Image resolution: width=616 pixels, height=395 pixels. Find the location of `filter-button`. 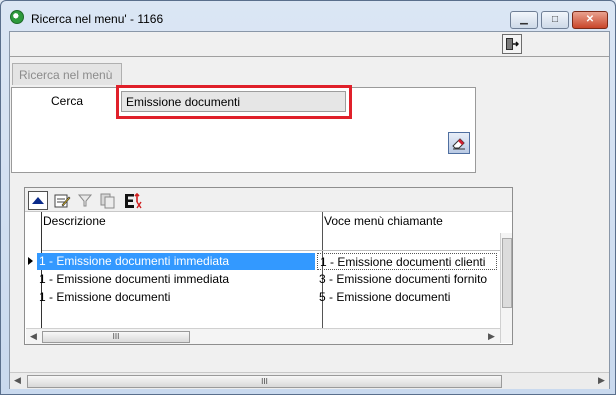

filter-button is located at coordinates (85, 200).